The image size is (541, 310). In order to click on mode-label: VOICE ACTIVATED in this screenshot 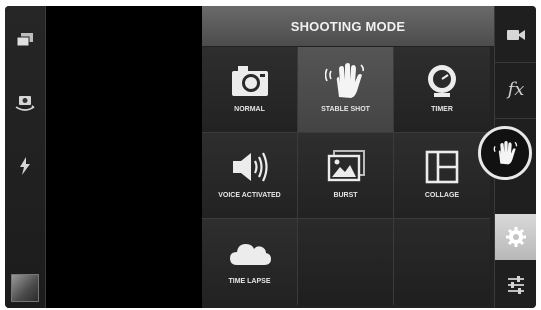, I will do `click(249, 195)`.